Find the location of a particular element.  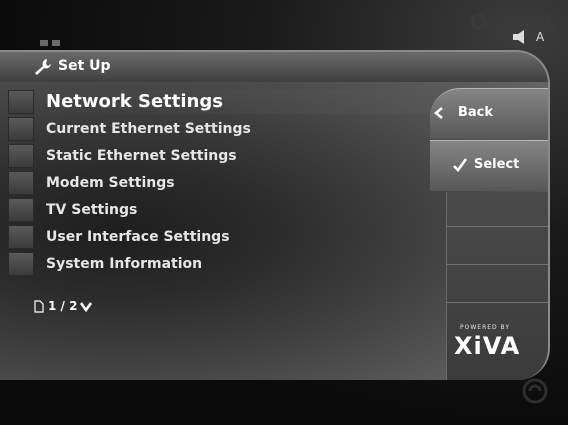

back-label: Back is located at coordinates (476, 112).